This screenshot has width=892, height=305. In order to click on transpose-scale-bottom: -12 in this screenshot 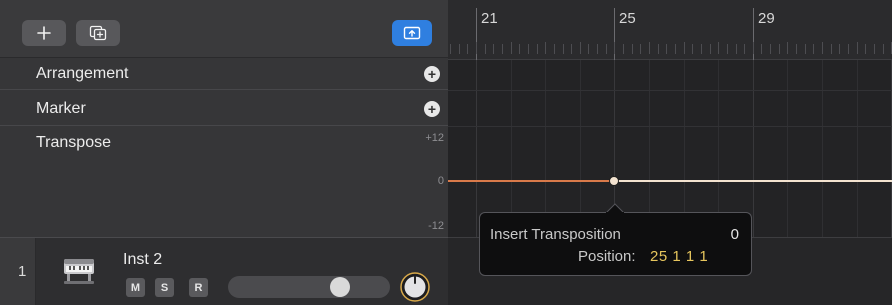, I will do `click(436, 226)`.